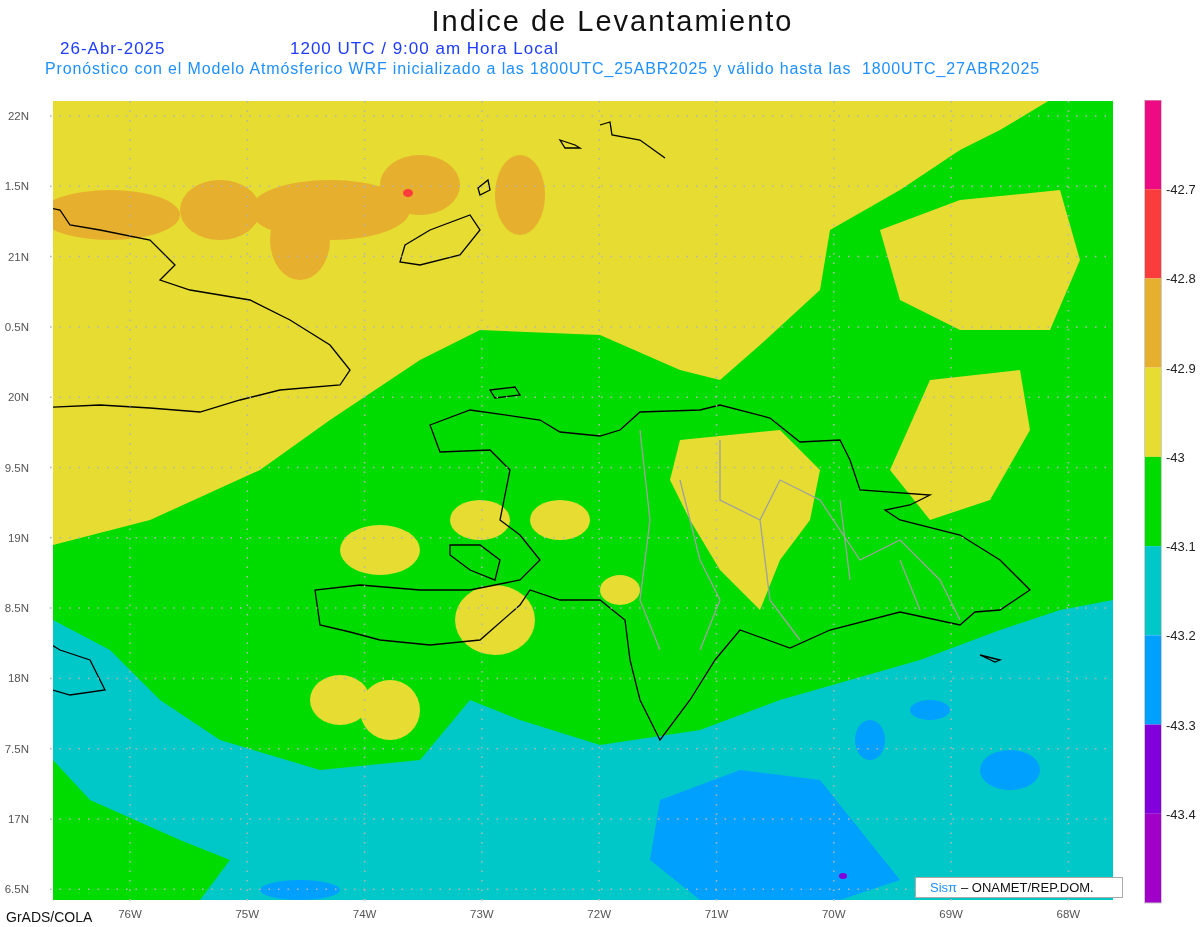 The width and height of the screenshot is (1200, 927). I want to click on forecast-time: 1200 UTC / 9:00 am Hora Local, so click(424, 49).